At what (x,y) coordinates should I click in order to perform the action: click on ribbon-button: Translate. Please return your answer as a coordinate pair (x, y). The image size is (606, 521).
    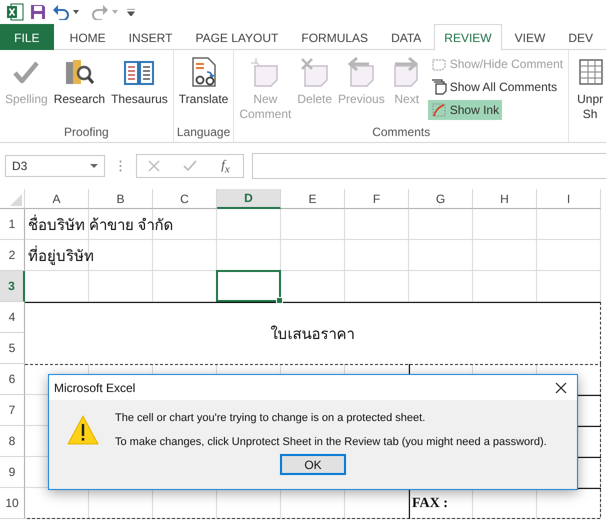
    Looking at the image, I should click on (204, 80).